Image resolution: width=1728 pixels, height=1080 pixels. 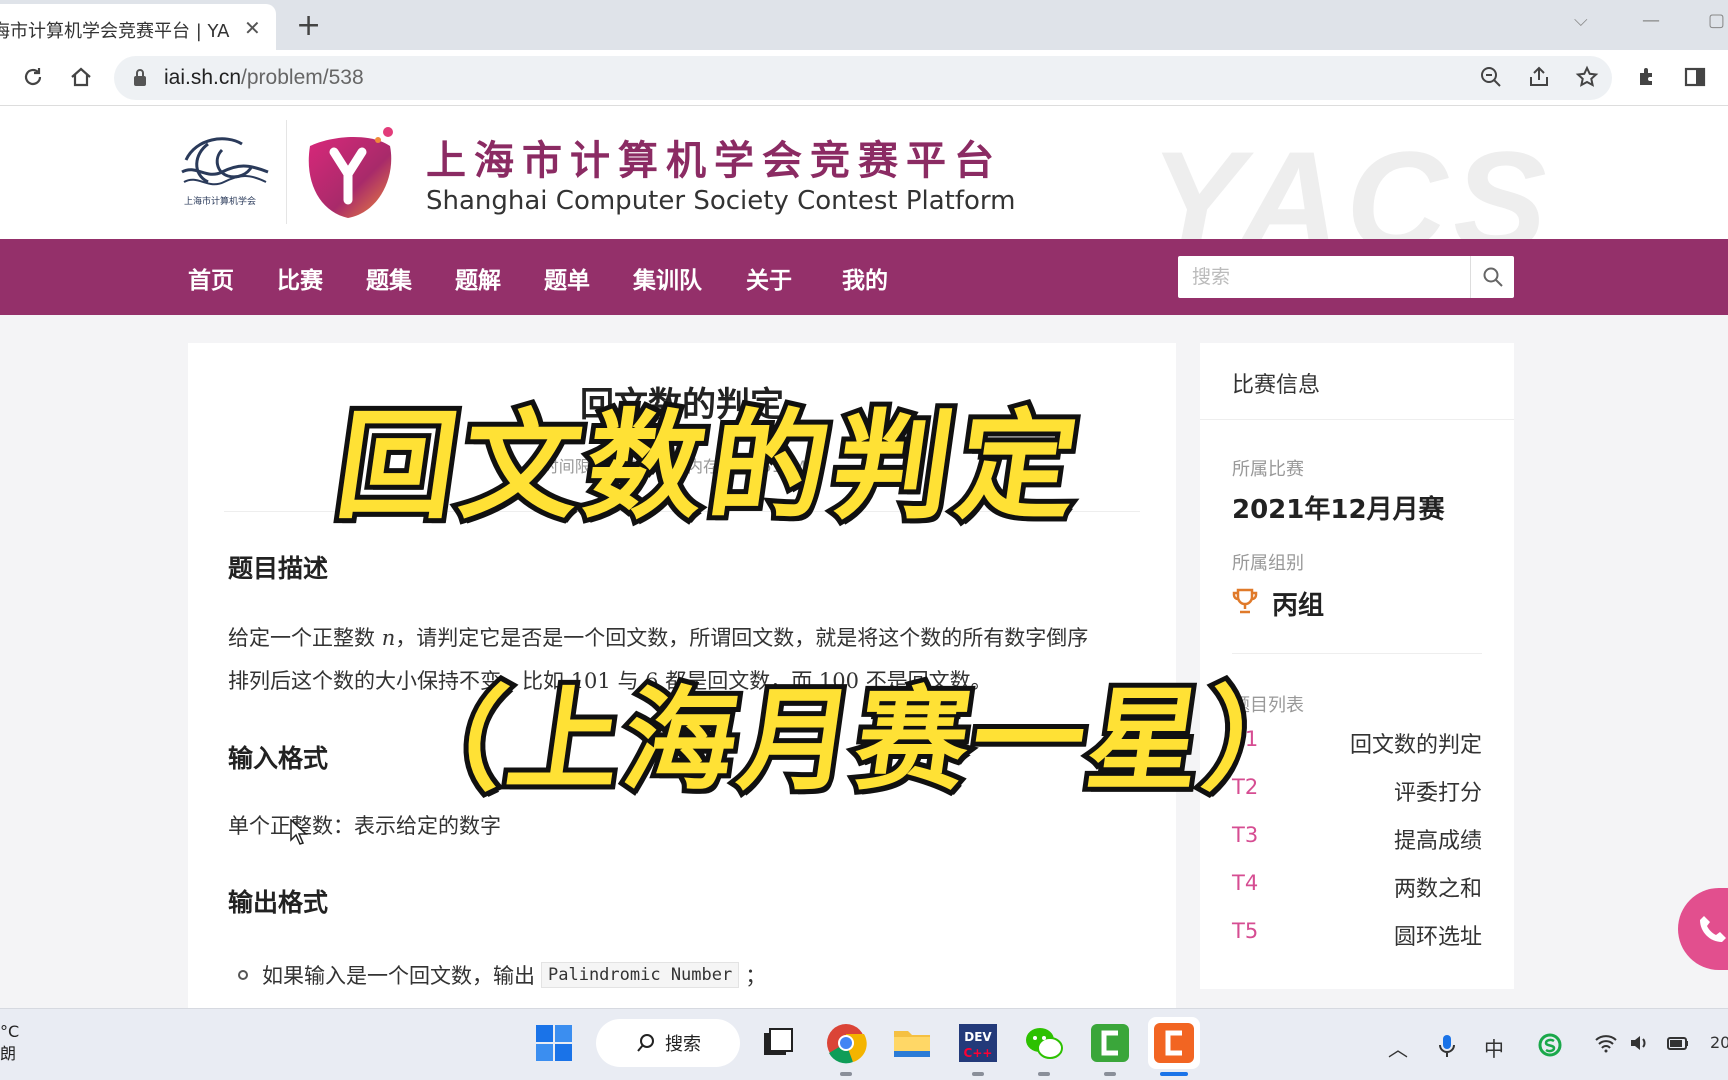 I want to click on phone-icon, so click(x=1713, y=929).